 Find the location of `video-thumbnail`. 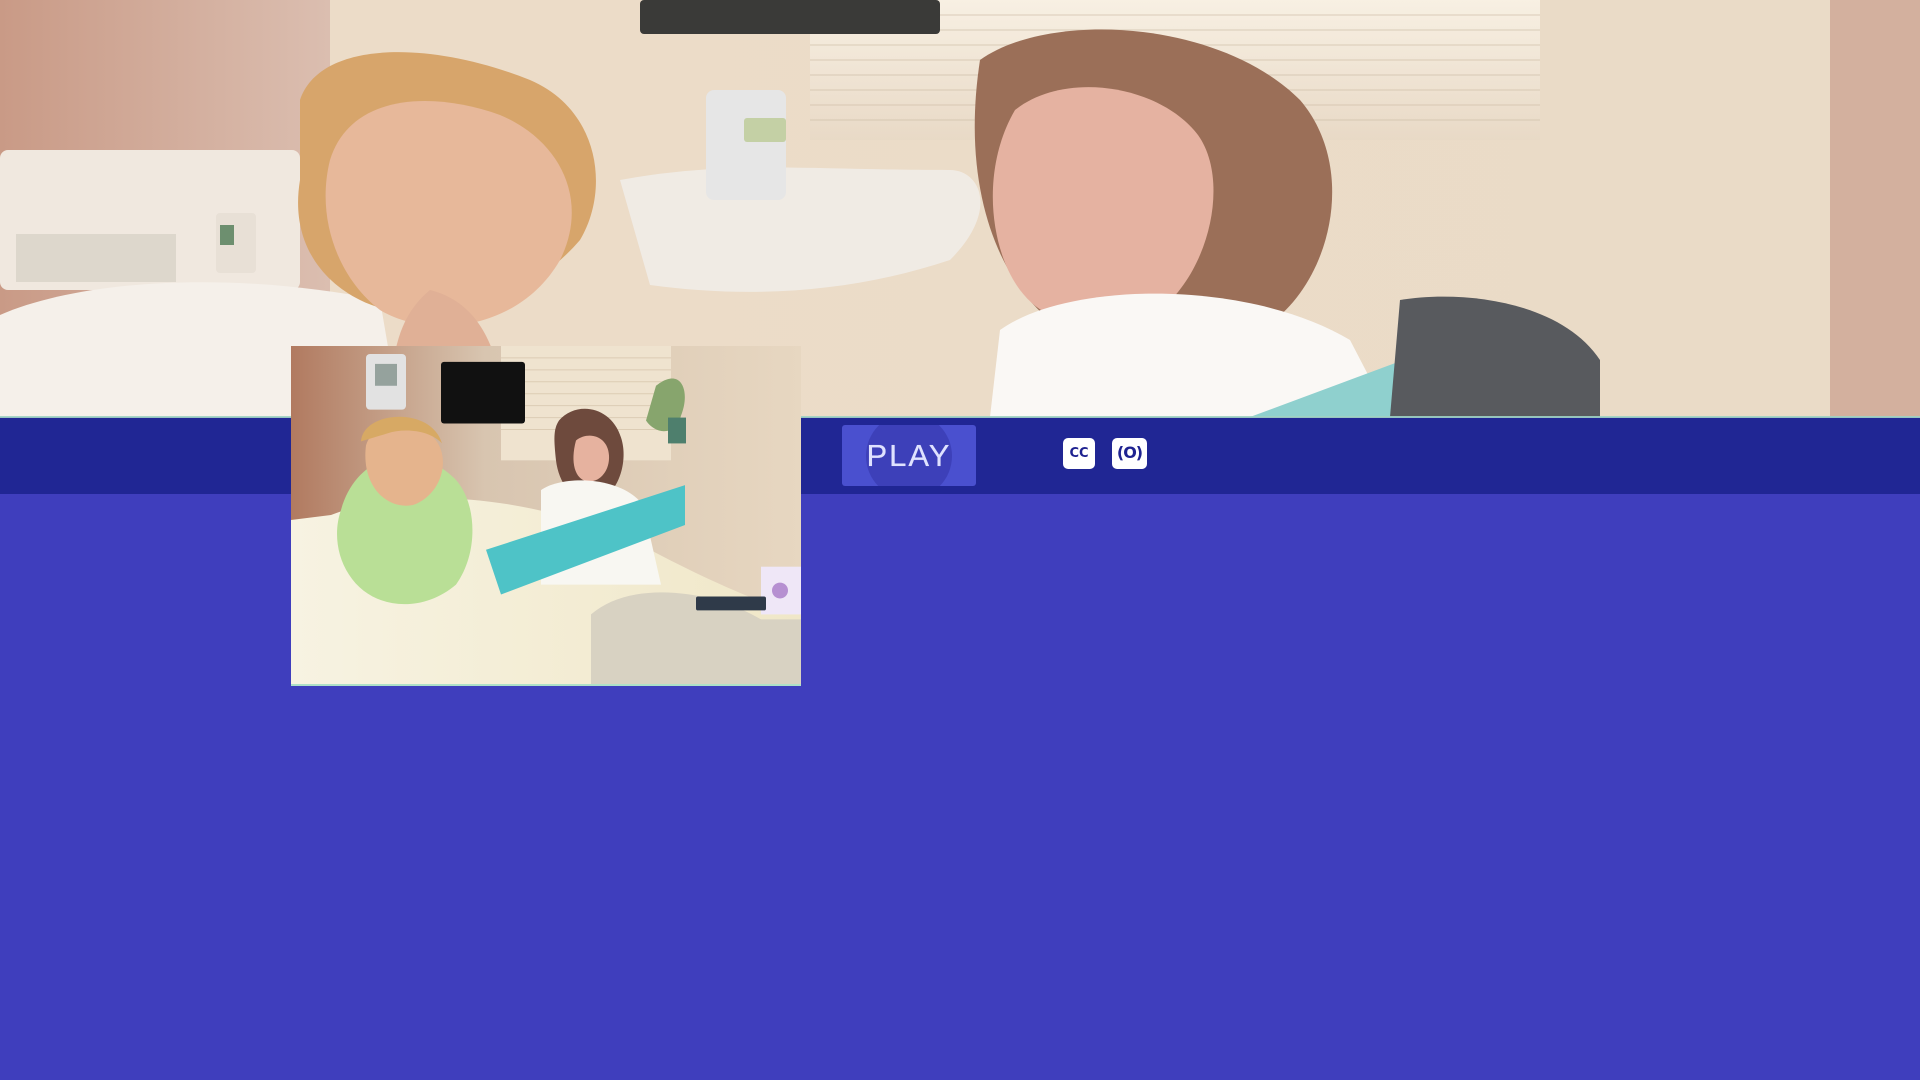

video-thumbnail is located at coordinates (546, 516).